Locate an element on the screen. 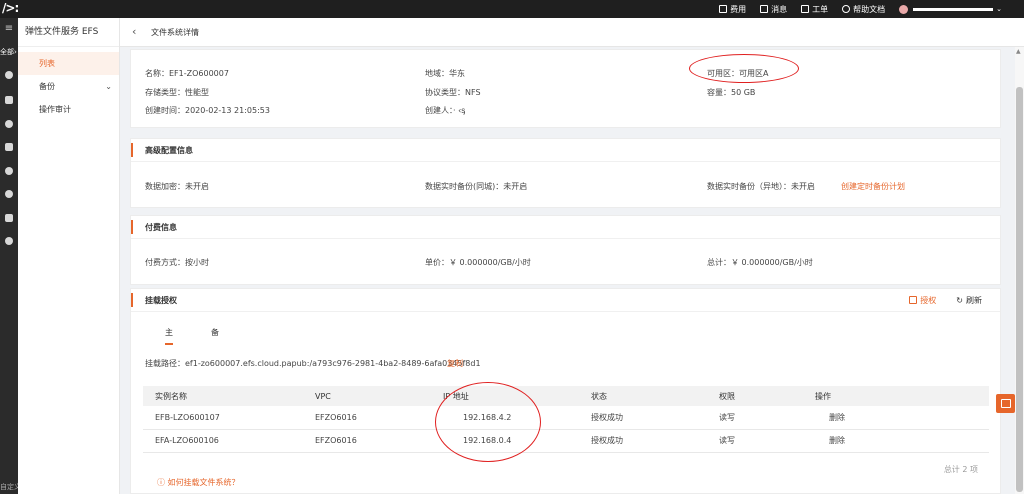 The width and height of the screenshot is (1024, 494). top-nav-tickets: 工单 is located at coordinates (814, 9).